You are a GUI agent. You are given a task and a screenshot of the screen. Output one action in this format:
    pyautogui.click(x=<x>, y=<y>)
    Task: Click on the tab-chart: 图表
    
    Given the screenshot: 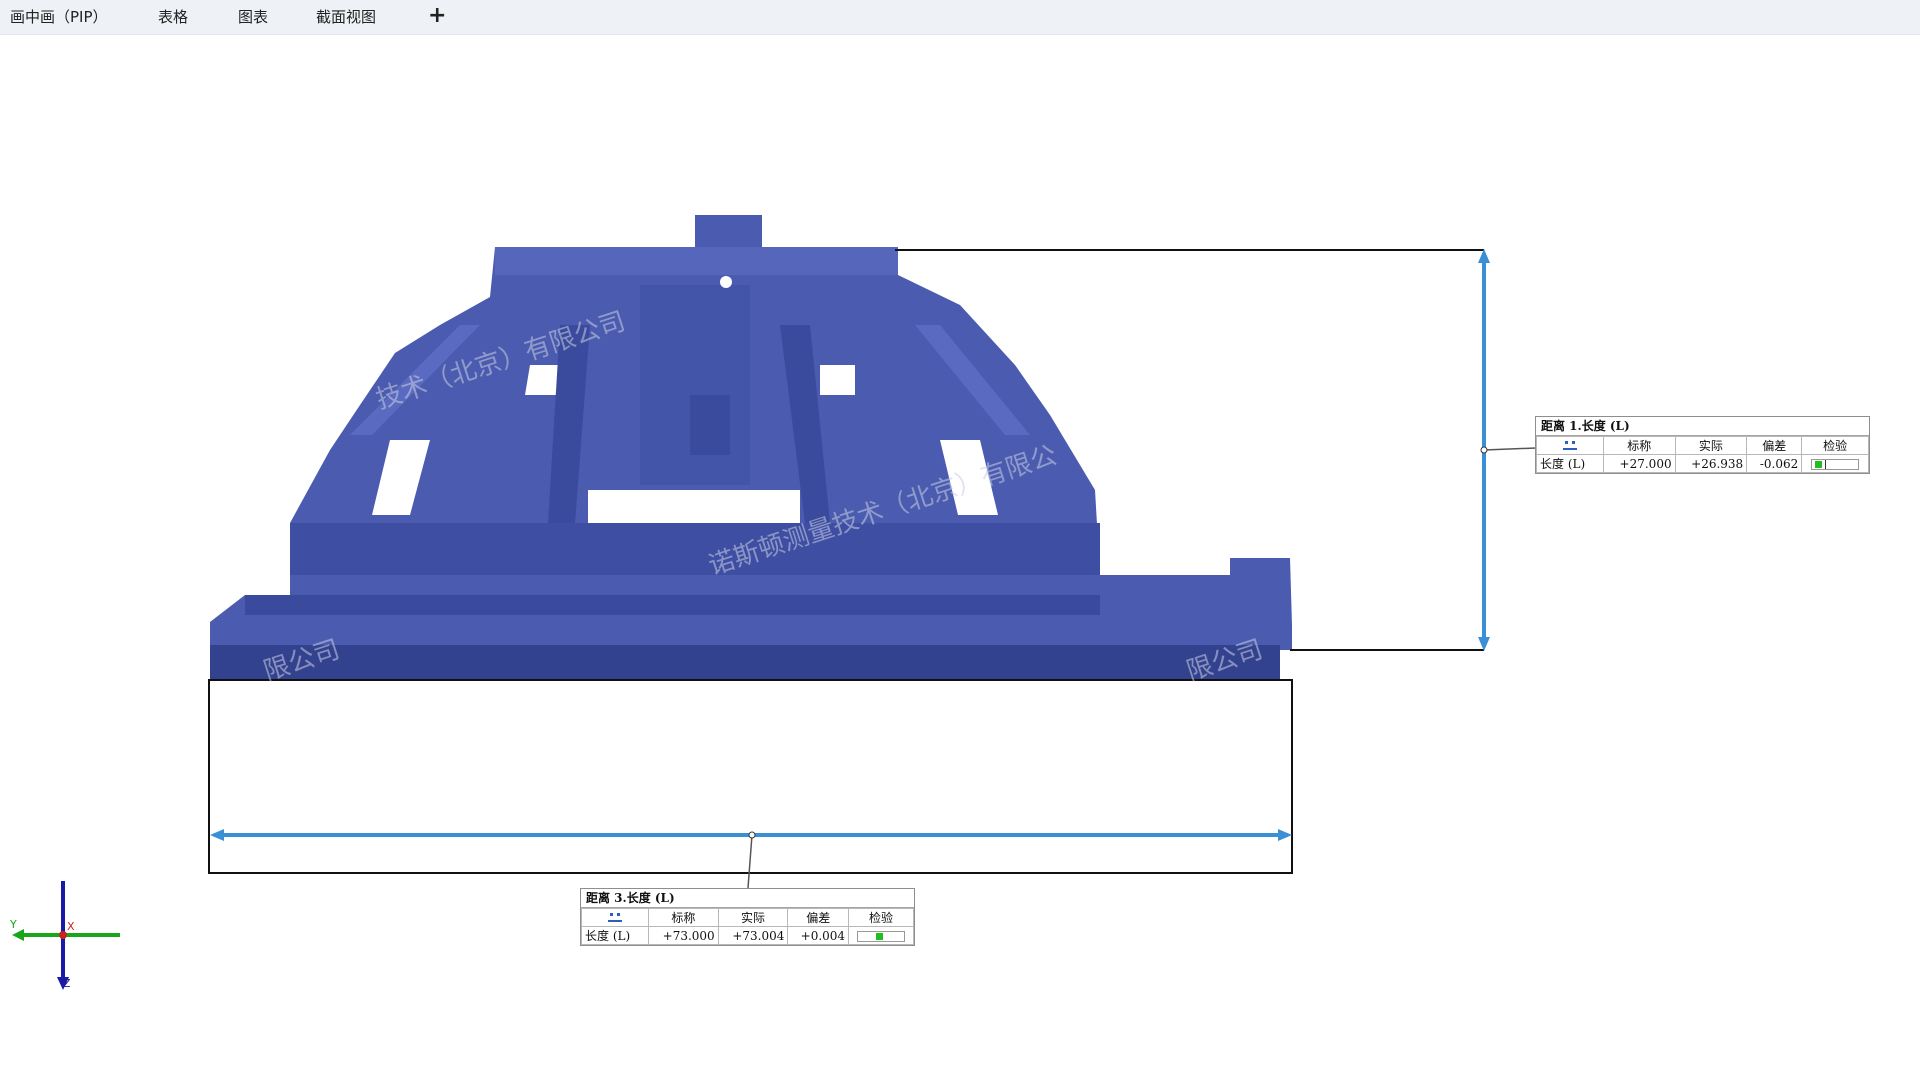 What is the action you would take?
    pyautogui.click(x=253, y=17)
    